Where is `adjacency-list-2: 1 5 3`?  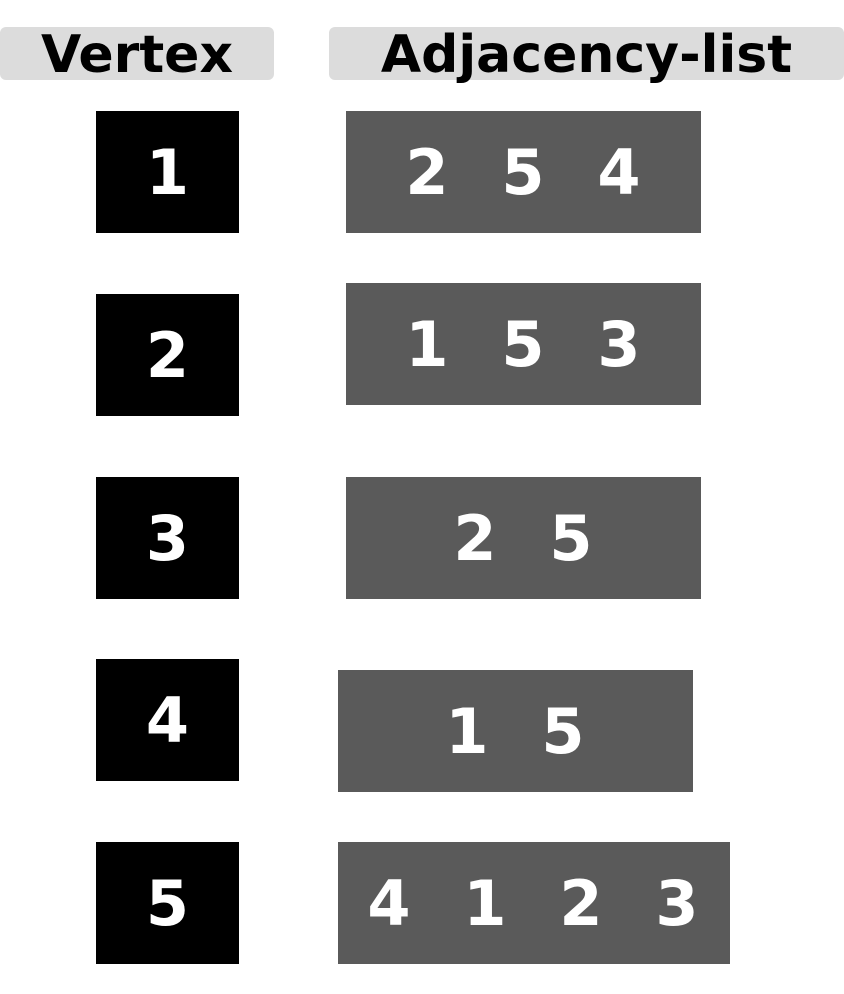 adjacency-list-2: 1 5 3 is located at coordinates (523, 344).